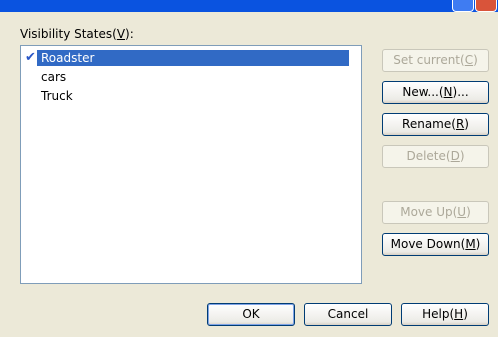 Image resolution: width=498 pixels, height=337 pixels. I want to click on help-end: ), so click(465, 314).